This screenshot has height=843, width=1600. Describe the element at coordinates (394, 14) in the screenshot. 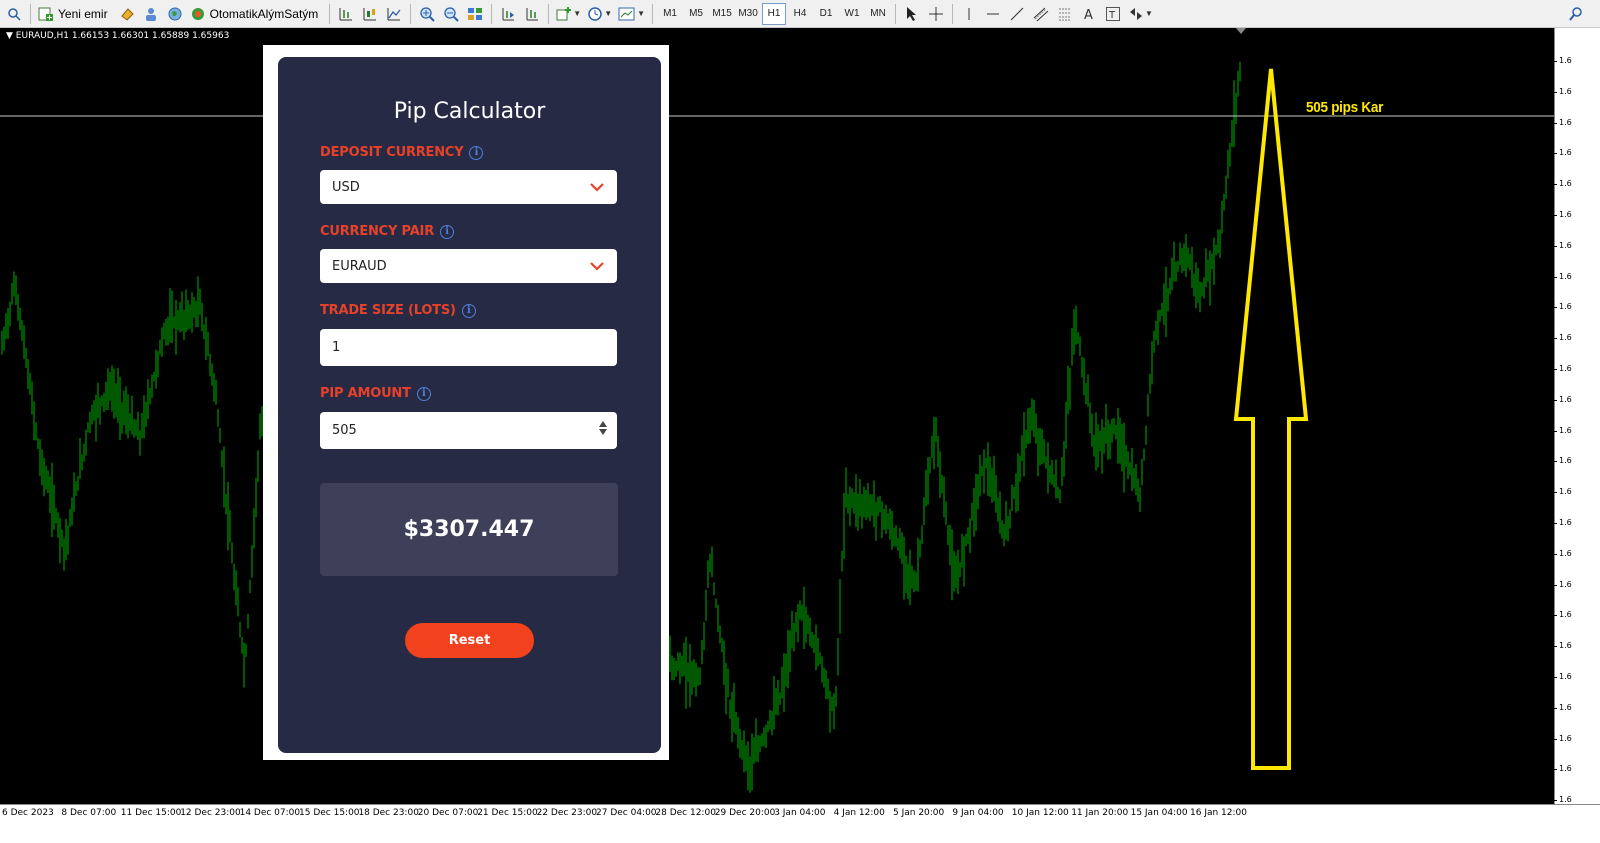

I see `line-chart-icon` at that location.